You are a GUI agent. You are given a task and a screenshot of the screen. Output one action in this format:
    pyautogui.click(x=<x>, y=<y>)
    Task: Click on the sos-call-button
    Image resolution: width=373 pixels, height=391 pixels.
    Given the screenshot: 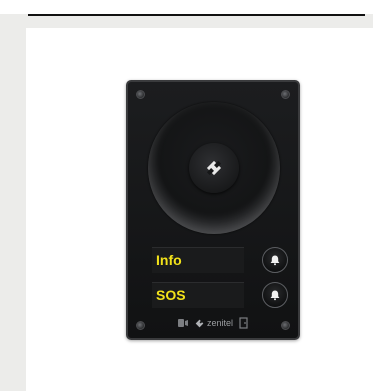 What is the action you would take?
    pyautogui.click(x=275, y=295)
    